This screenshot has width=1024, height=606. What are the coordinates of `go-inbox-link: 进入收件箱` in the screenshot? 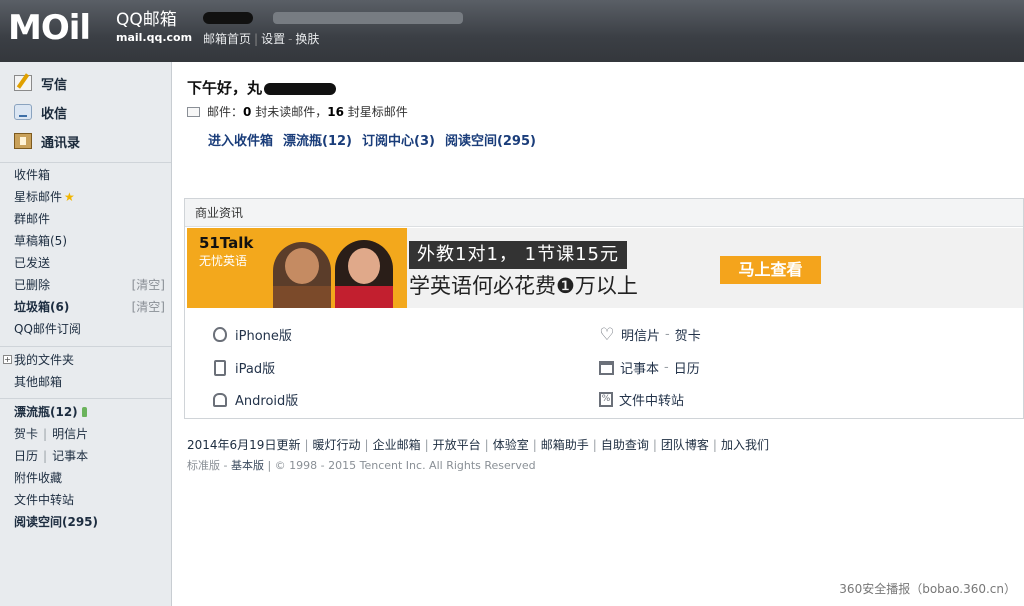 It's located at (240, 139).